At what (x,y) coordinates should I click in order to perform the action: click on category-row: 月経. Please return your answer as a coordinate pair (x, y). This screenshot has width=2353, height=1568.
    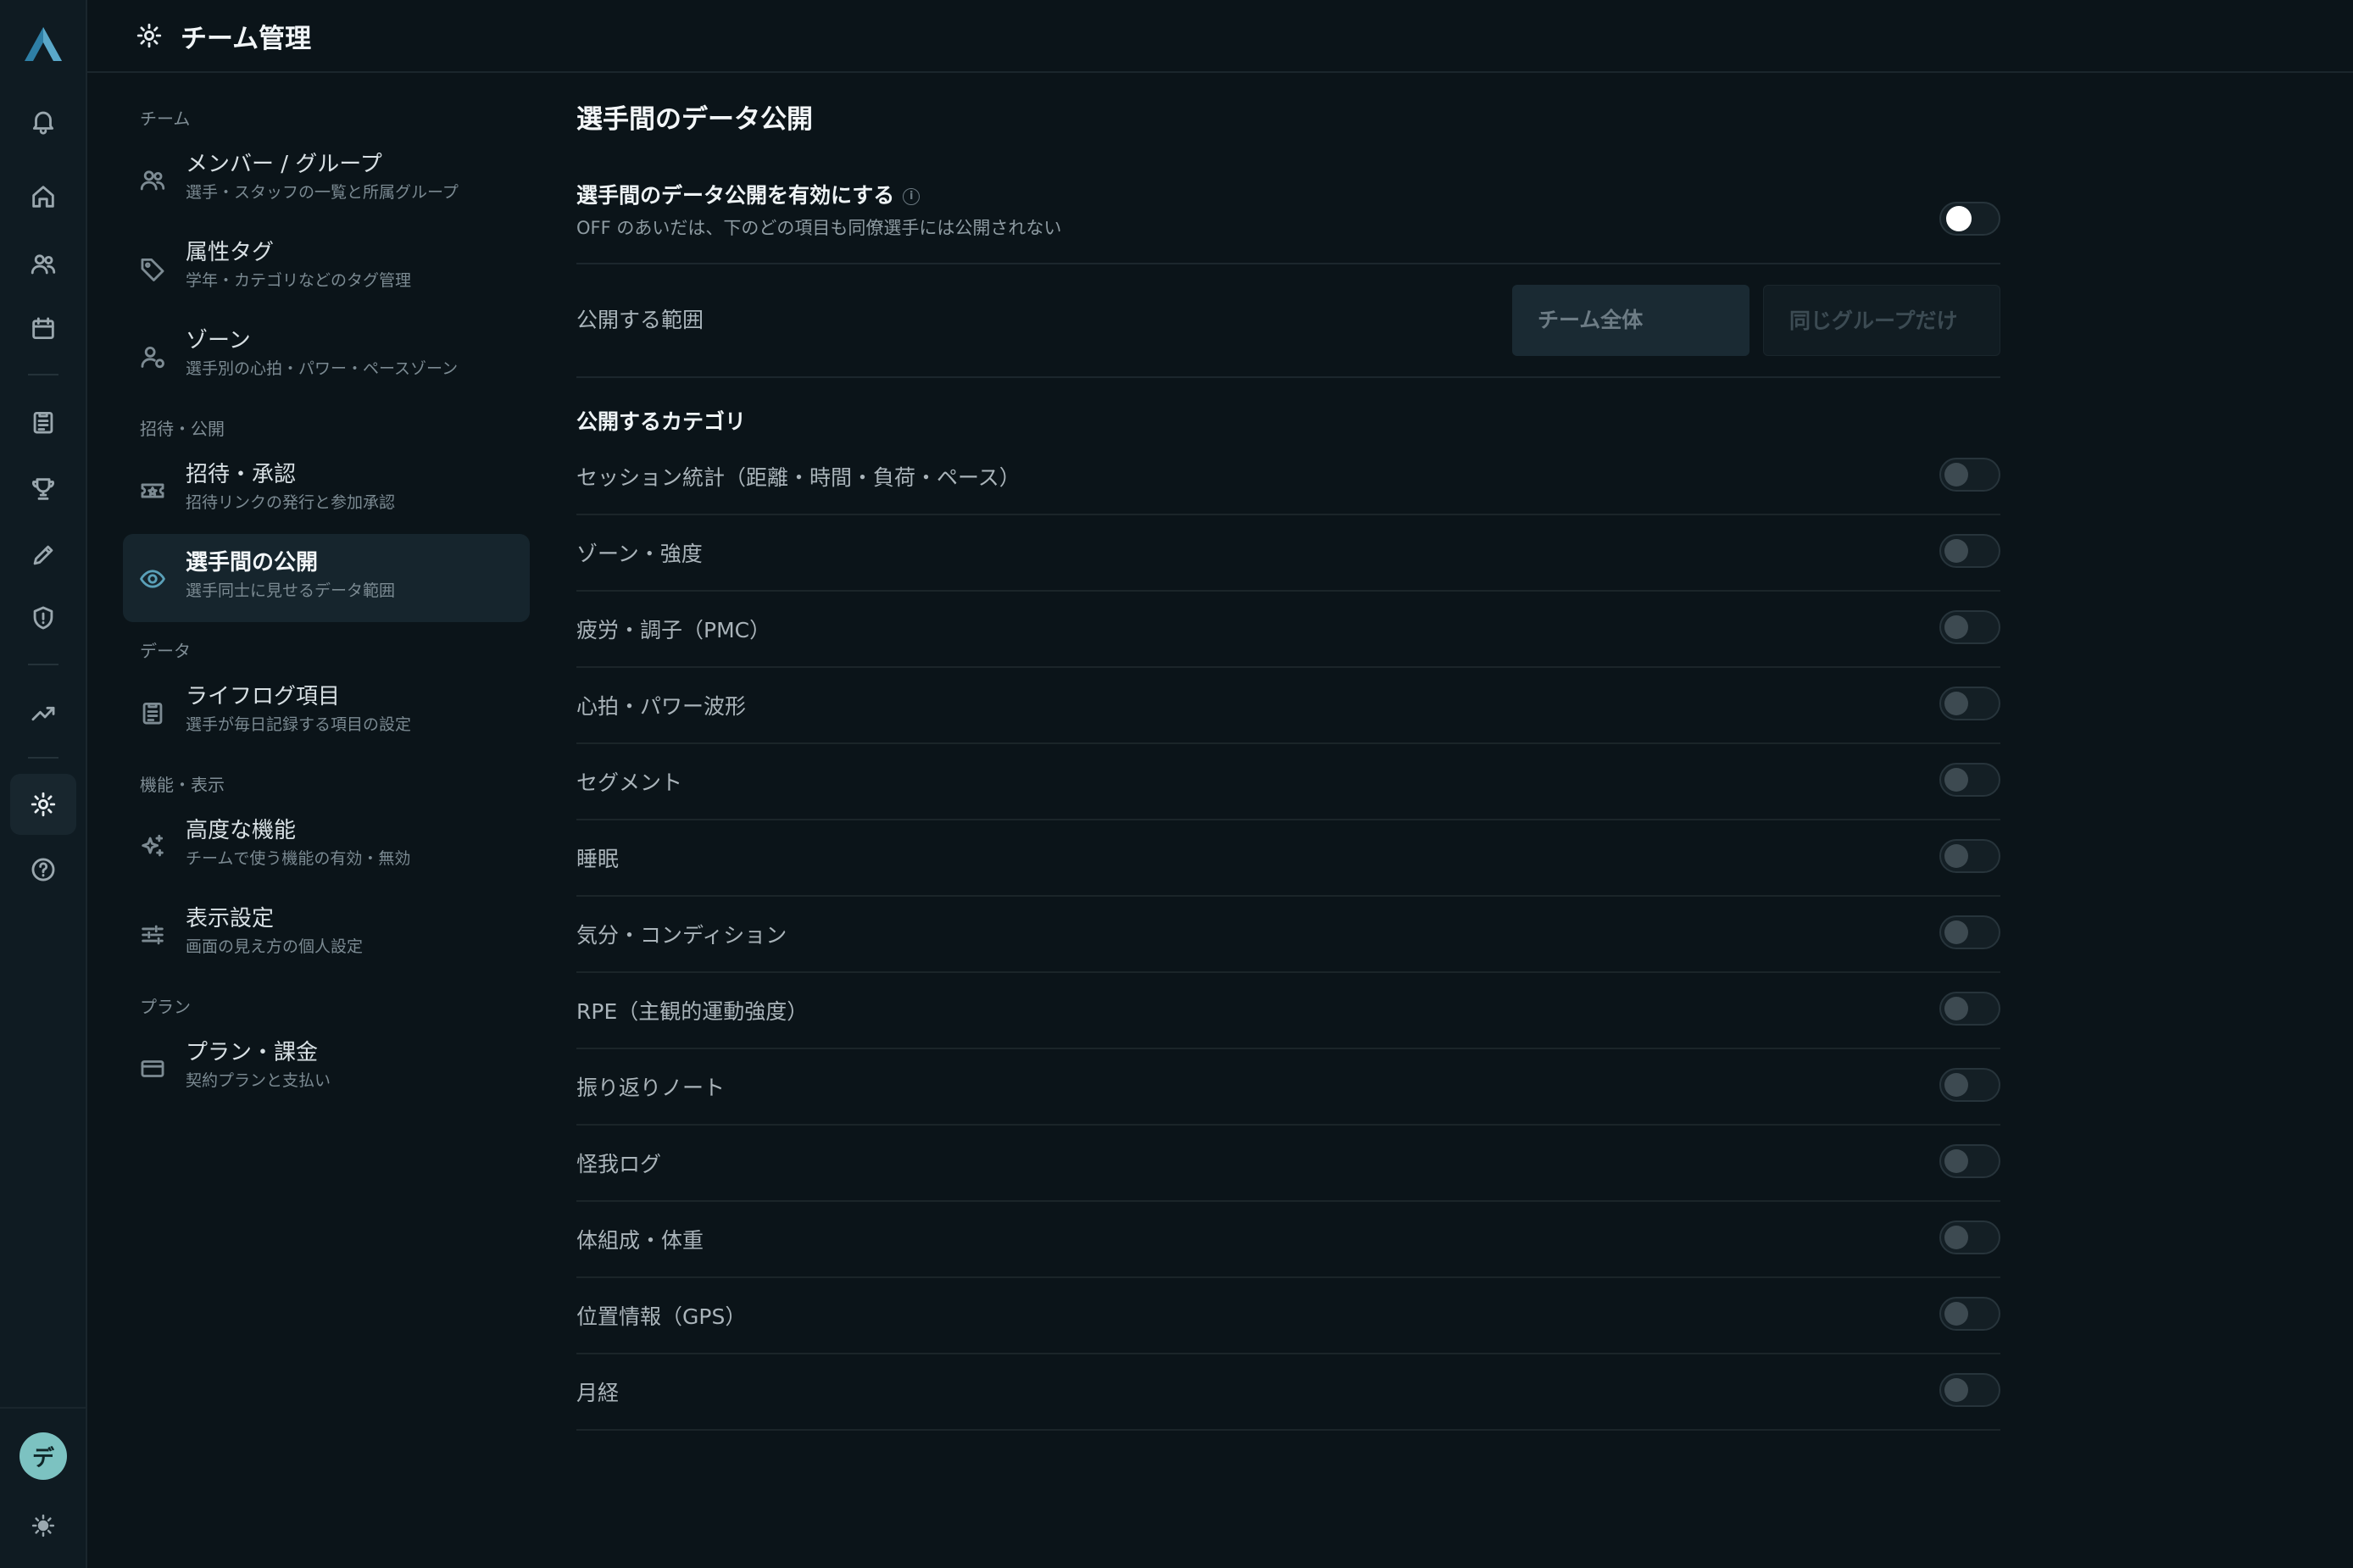
    Looking at the image, I should click on (1288, 1392).